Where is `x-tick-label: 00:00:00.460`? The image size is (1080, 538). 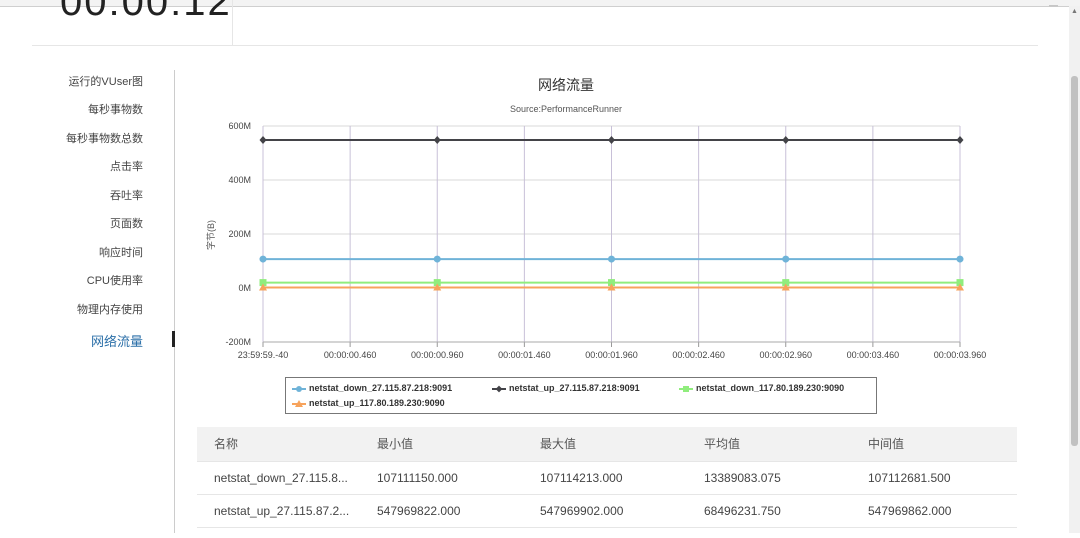 x-tick-label: 00:00:00.460 is located at coordinates (350, 355).